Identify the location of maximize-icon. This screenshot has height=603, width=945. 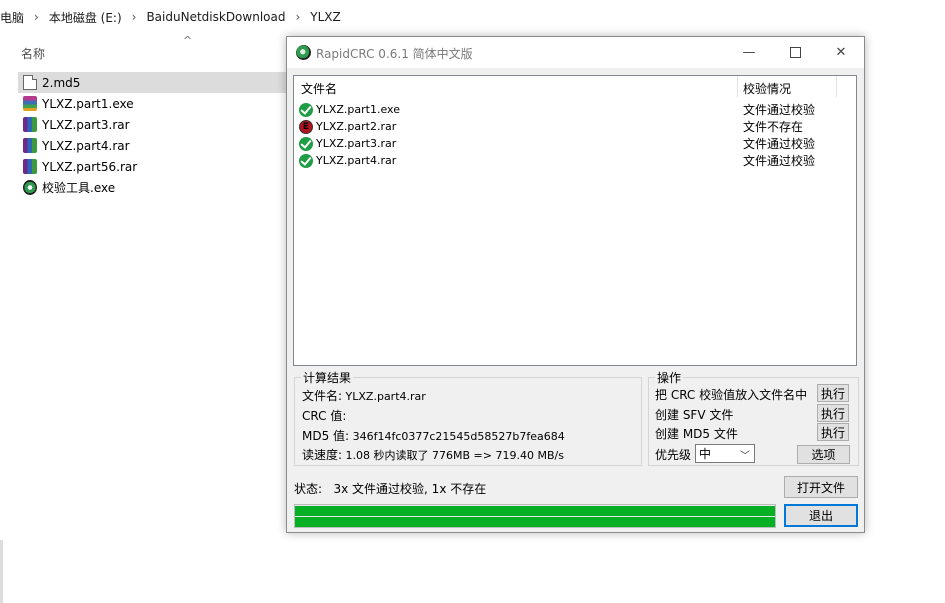
(795, 52).